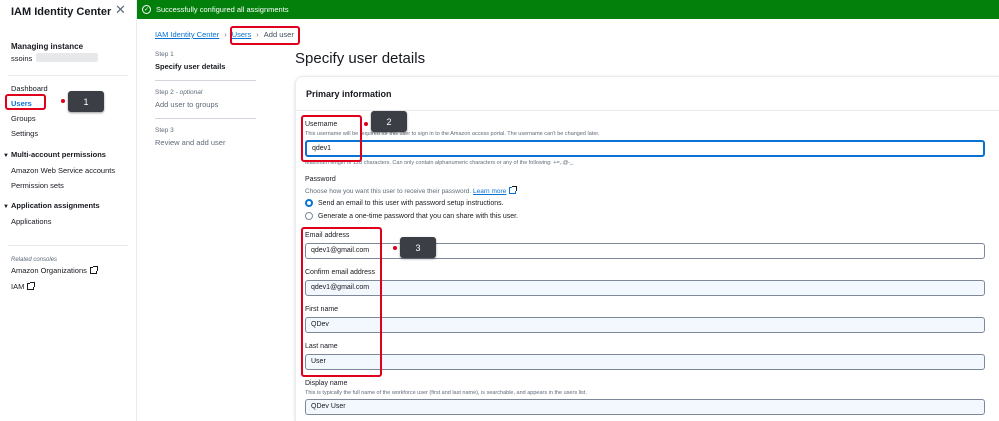  What do you see at coordinates (326, 383) in the screenshot?
I see `display-name-label: Display name` at bounding box center [326, 383].